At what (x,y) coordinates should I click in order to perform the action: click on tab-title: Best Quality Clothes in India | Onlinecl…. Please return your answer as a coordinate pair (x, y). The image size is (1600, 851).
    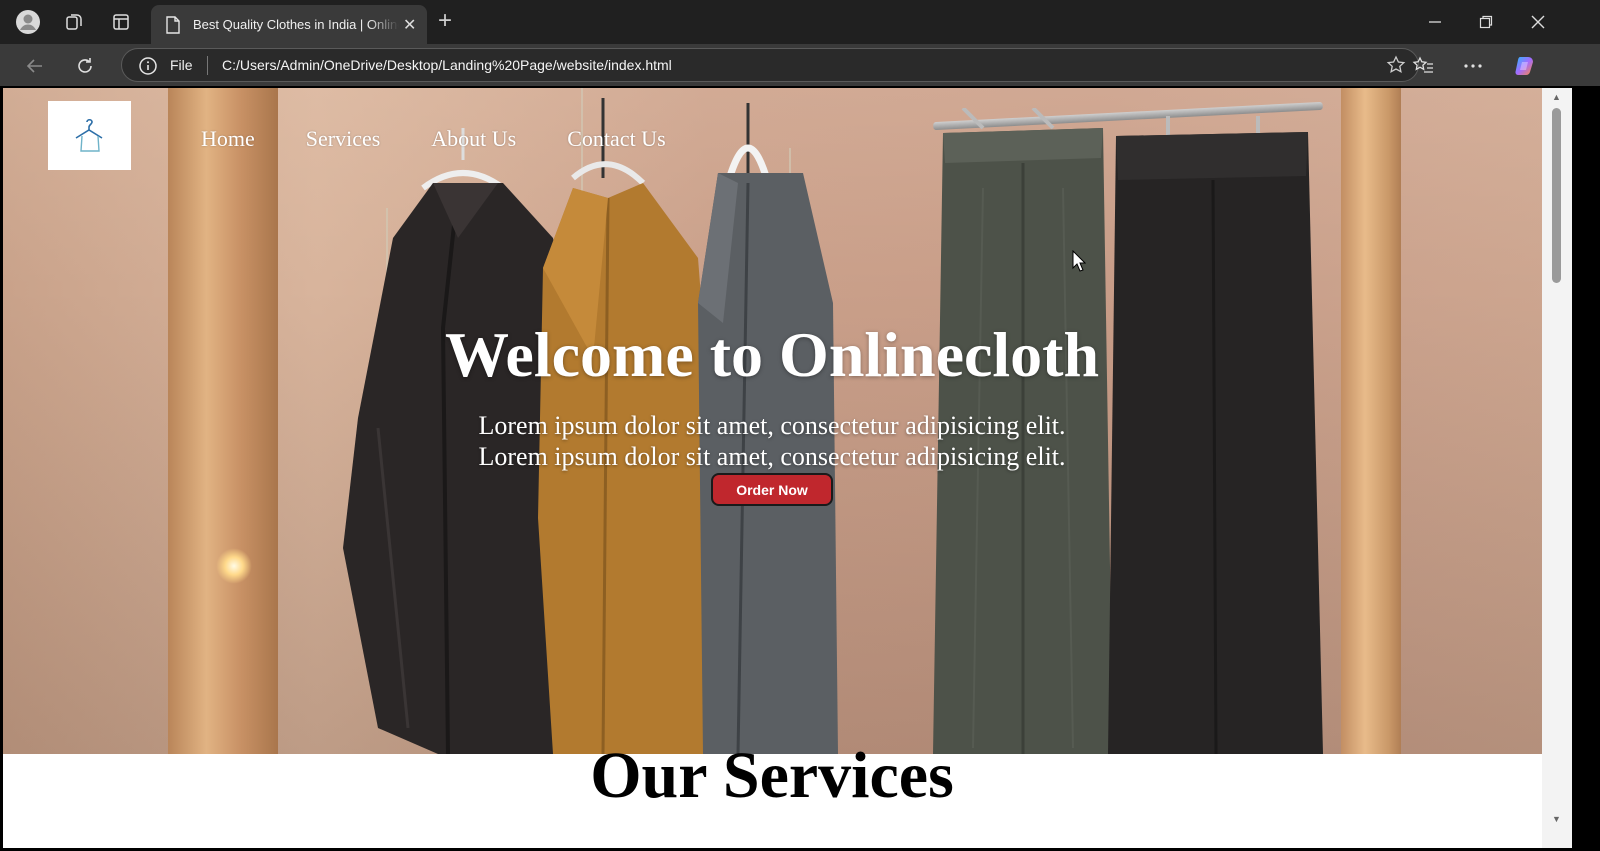
    Looking at the image, I should click on (296, 24).